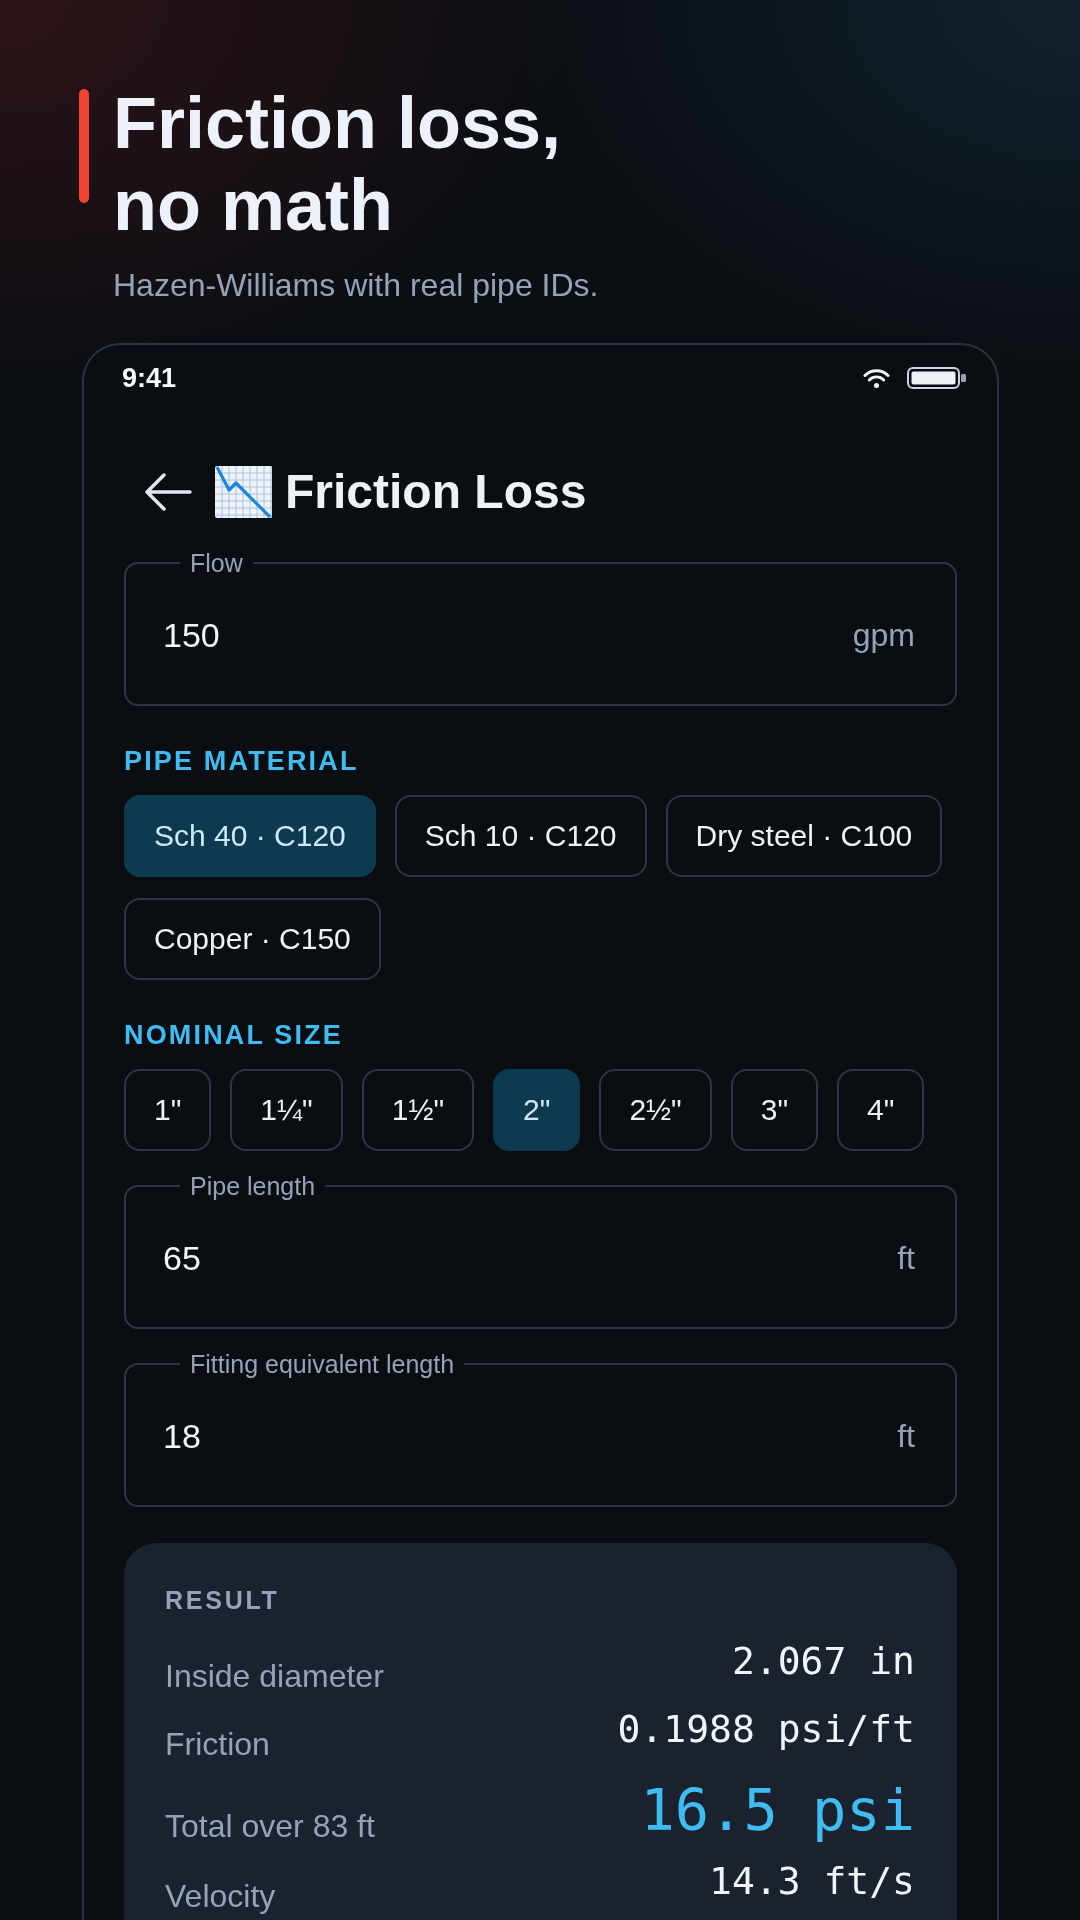 This screenshot has width=1080, height=1920. Describe the element at coordinates (217, 1743) in the screenshot. I see `result-label: Friction` at that location.